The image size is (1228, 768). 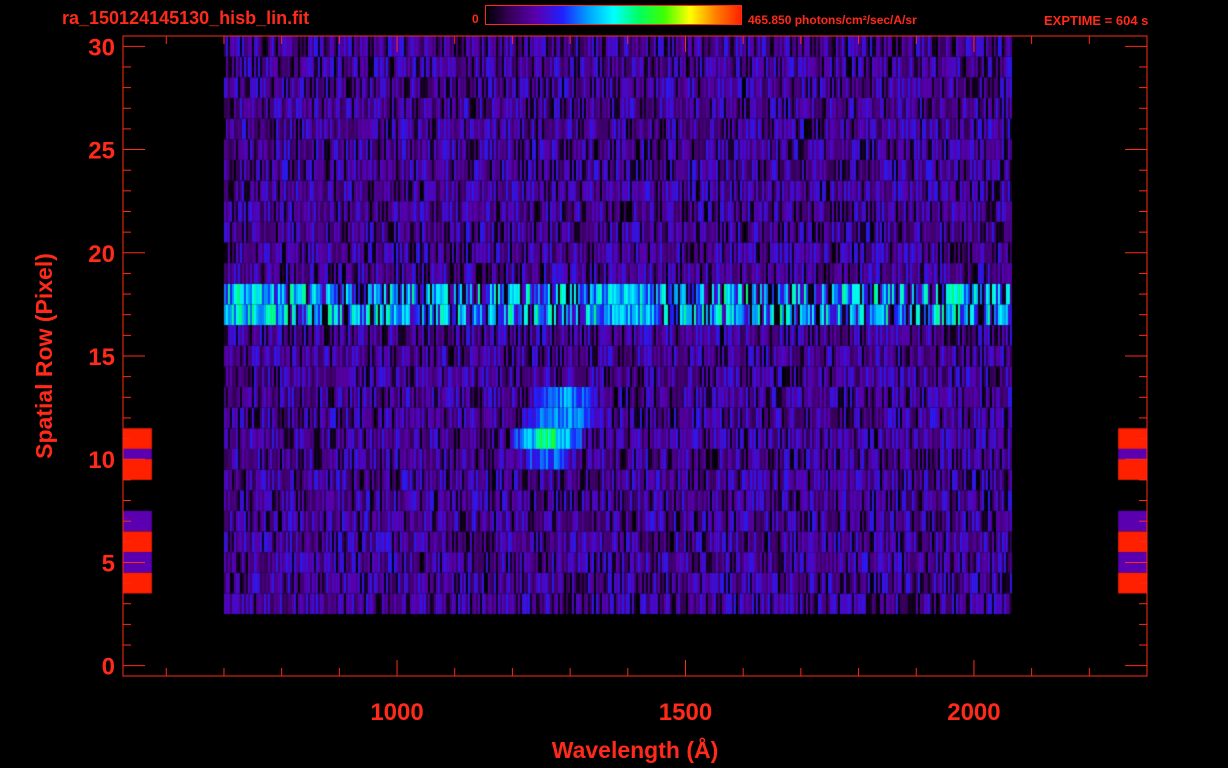 What do you see at coordinates (101, 357) in the screenshot?
I see `y-tick-label: 15` at bounding box center [101, 357].